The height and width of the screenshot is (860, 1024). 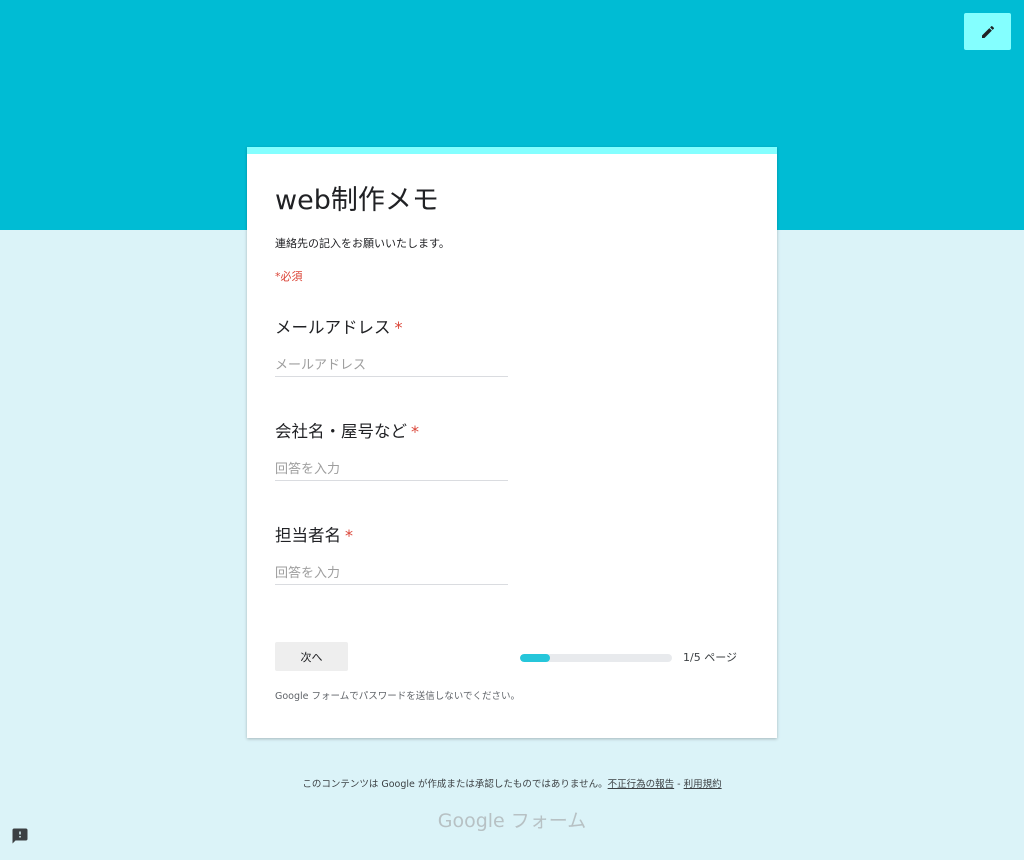 I want to click on progress-fill, so click(x=535, y=658).